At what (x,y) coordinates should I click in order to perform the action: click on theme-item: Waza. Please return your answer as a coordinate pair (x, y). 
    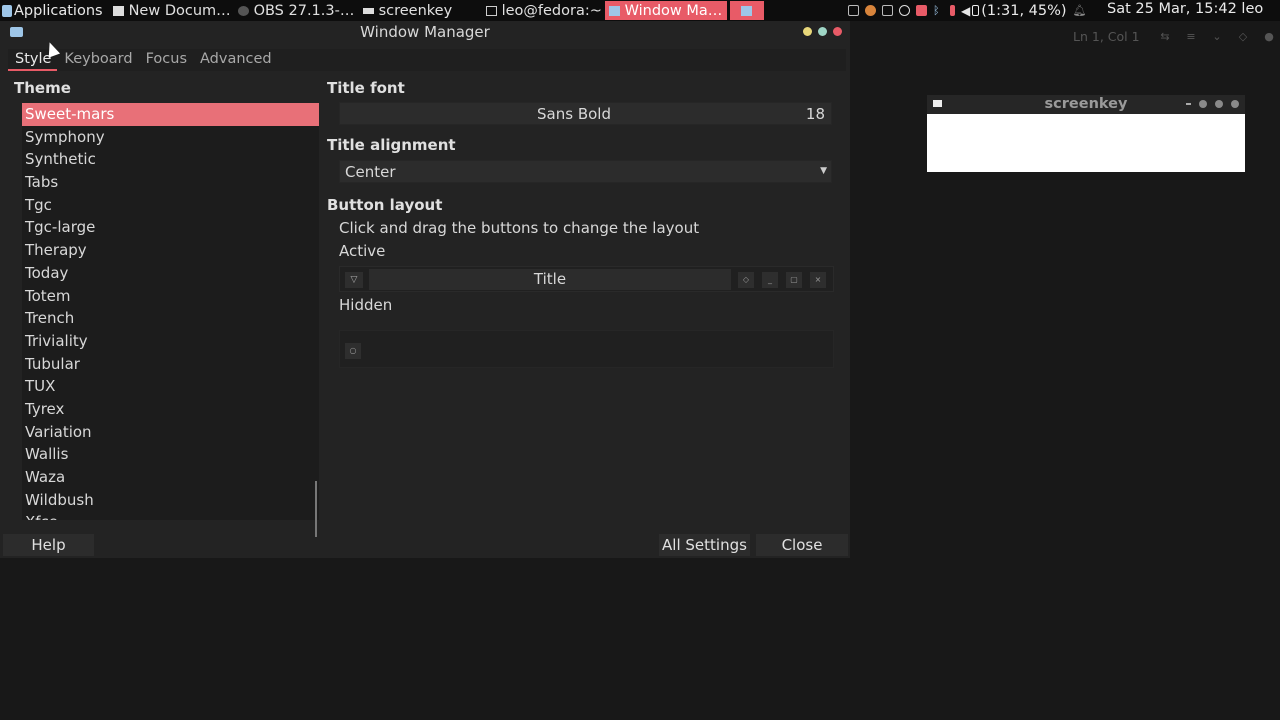
    Looking at the image, I should click on (170, 477).